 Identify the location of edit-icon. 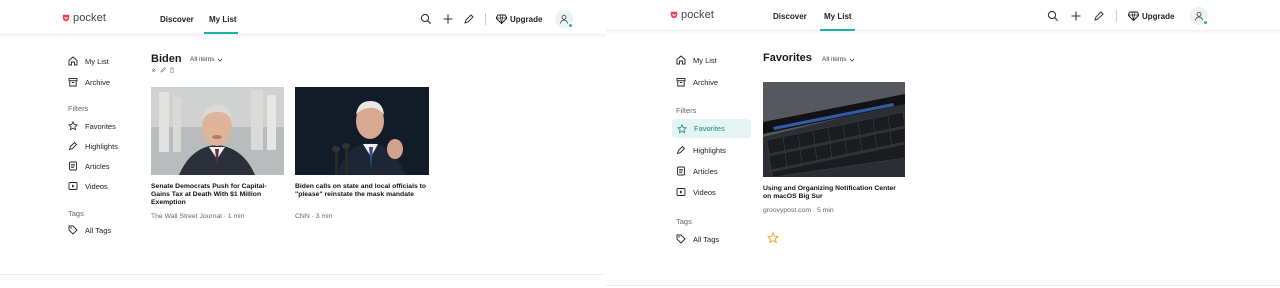
(163, 70).